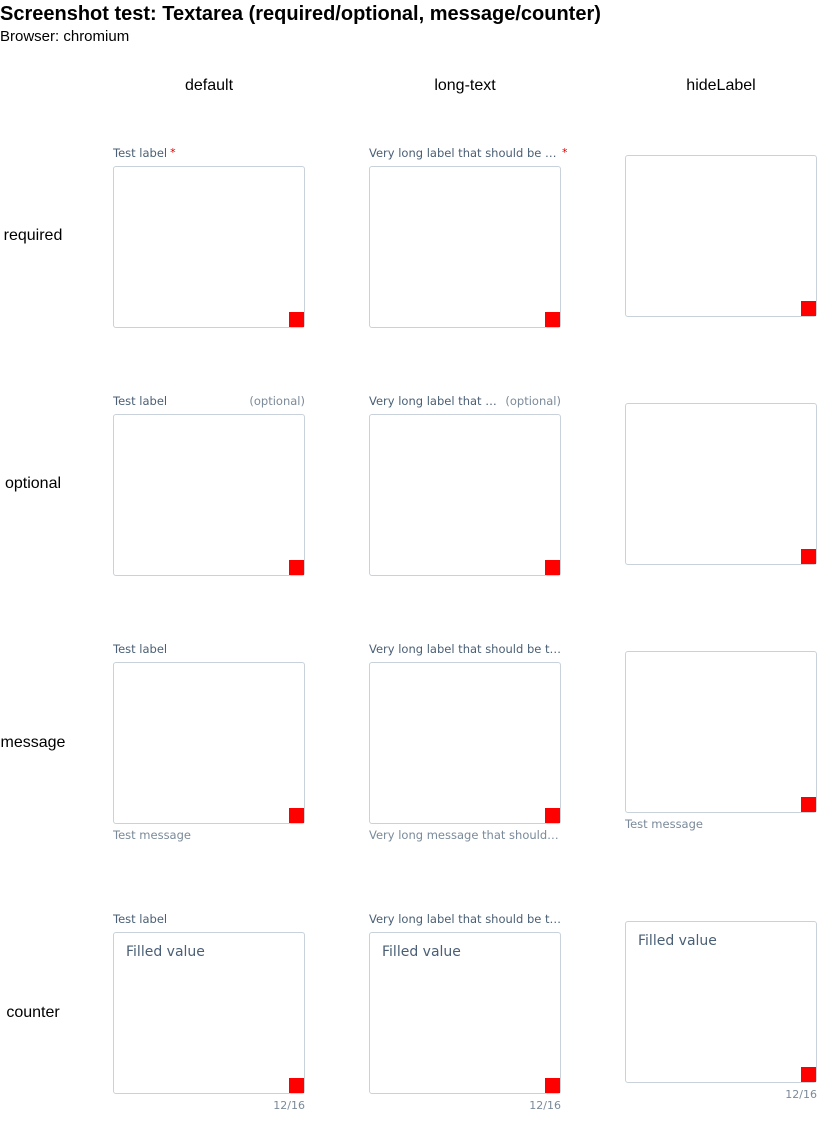 The height and width of the screenshot is (1132, 833). Describe the element at coordinates (721, 236) in the screenshot. I see `textarea-required-hidelabel` at that location.